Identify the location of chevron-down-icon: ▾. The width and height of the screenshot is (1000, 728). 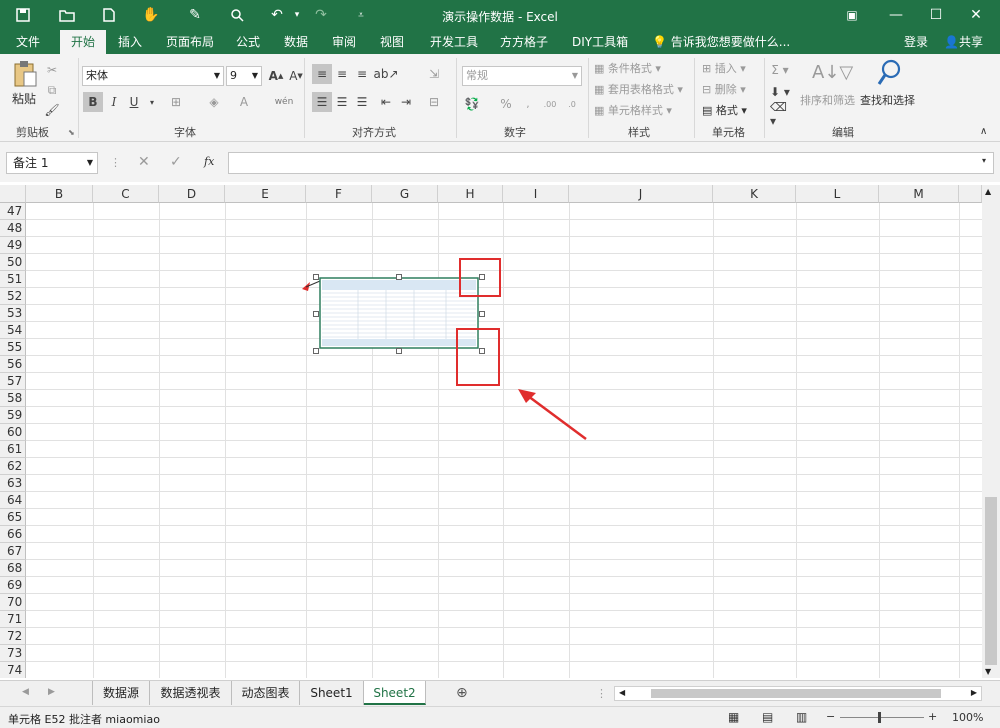
(152, 102).